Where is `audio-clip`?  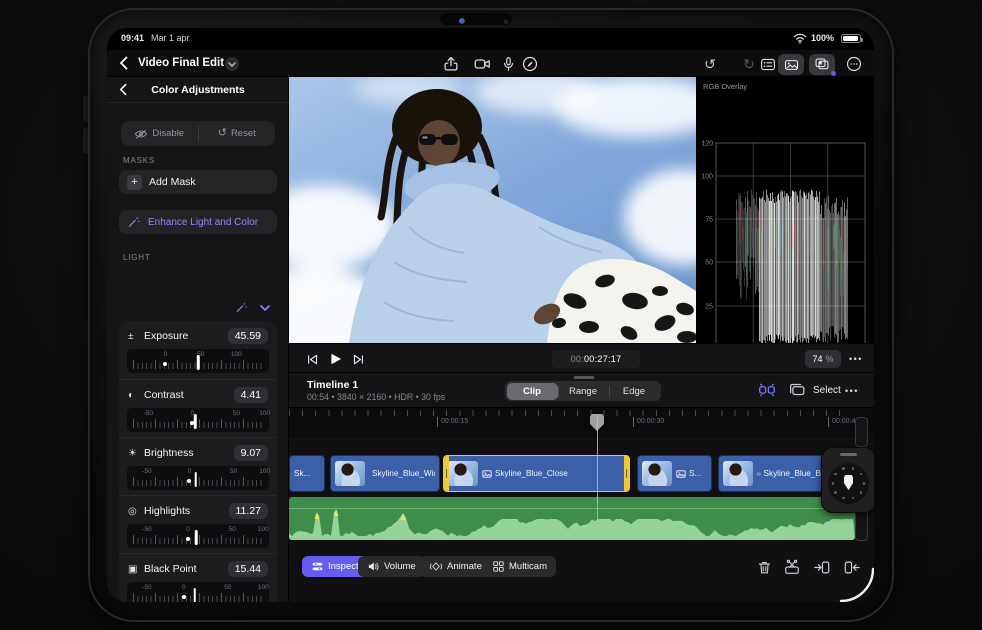
audio-clip is located at coordinates (572, 518).